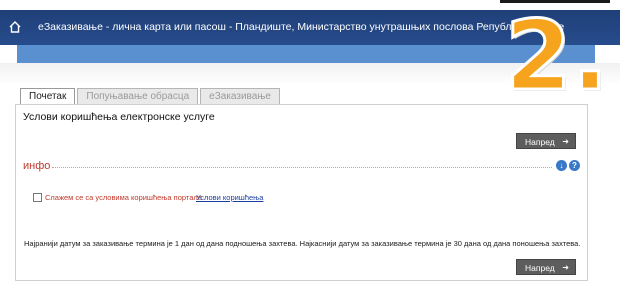 The image size is (620, 294). What do you see at coordinates (229, 197) in the screenshot?
I see `terms-link: Услови коришћења` at bounding box center [229, 197].